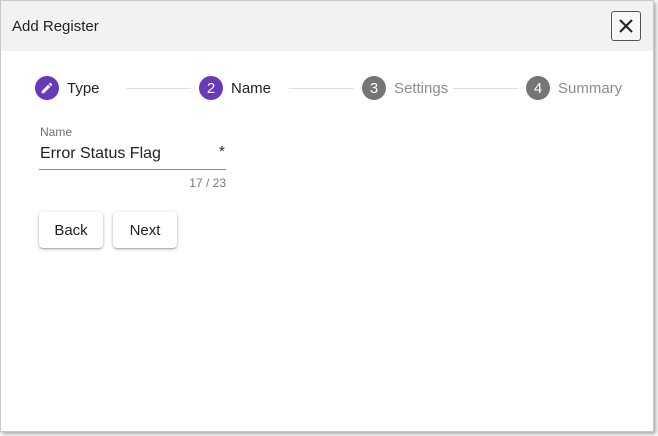  What do you see at coordinates (374, 88) in the screenshot?
I see `step-settings-number: 3` at bounding box center [374, 88].